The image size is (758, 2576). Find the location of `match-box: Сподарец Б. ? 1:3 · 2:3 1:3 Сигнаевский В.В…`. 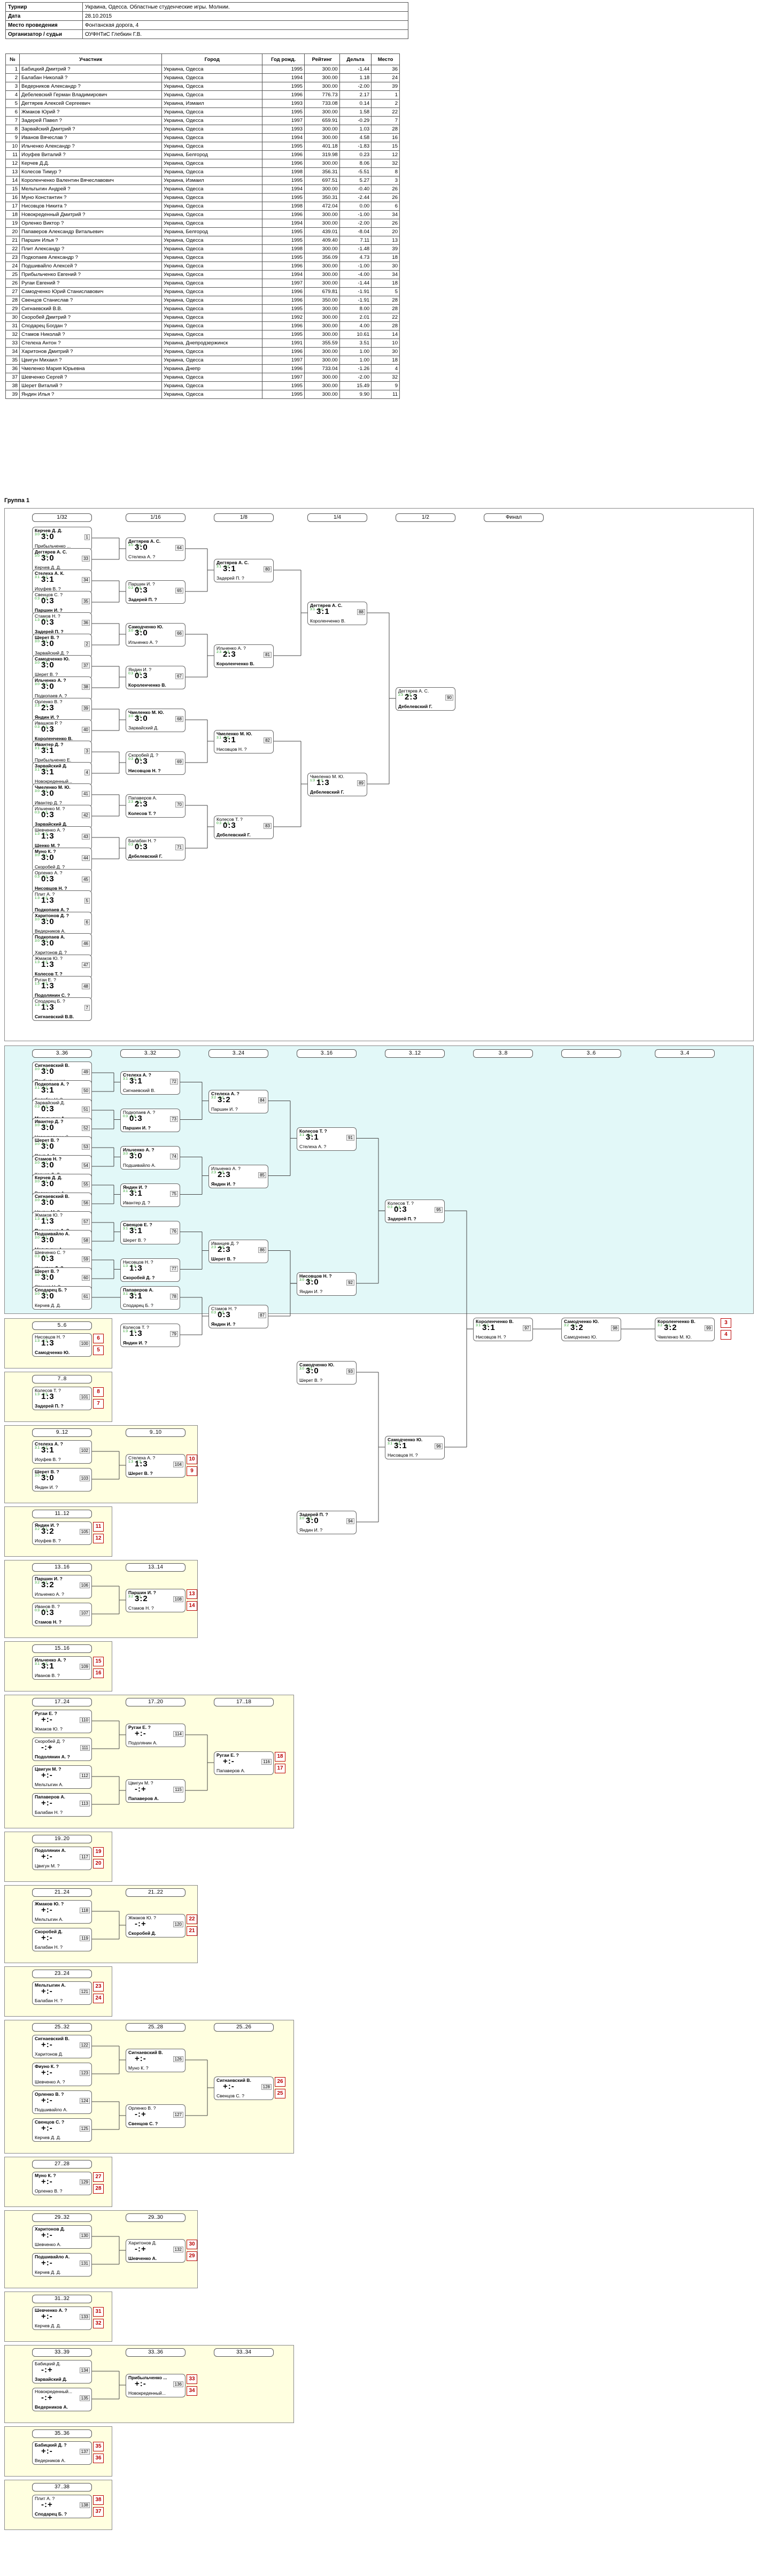

match-box: Сподарец Б. ? 1:3 · 2:3 1:3 Сигнаевский В.В… is located at coordinates (62, 1009).